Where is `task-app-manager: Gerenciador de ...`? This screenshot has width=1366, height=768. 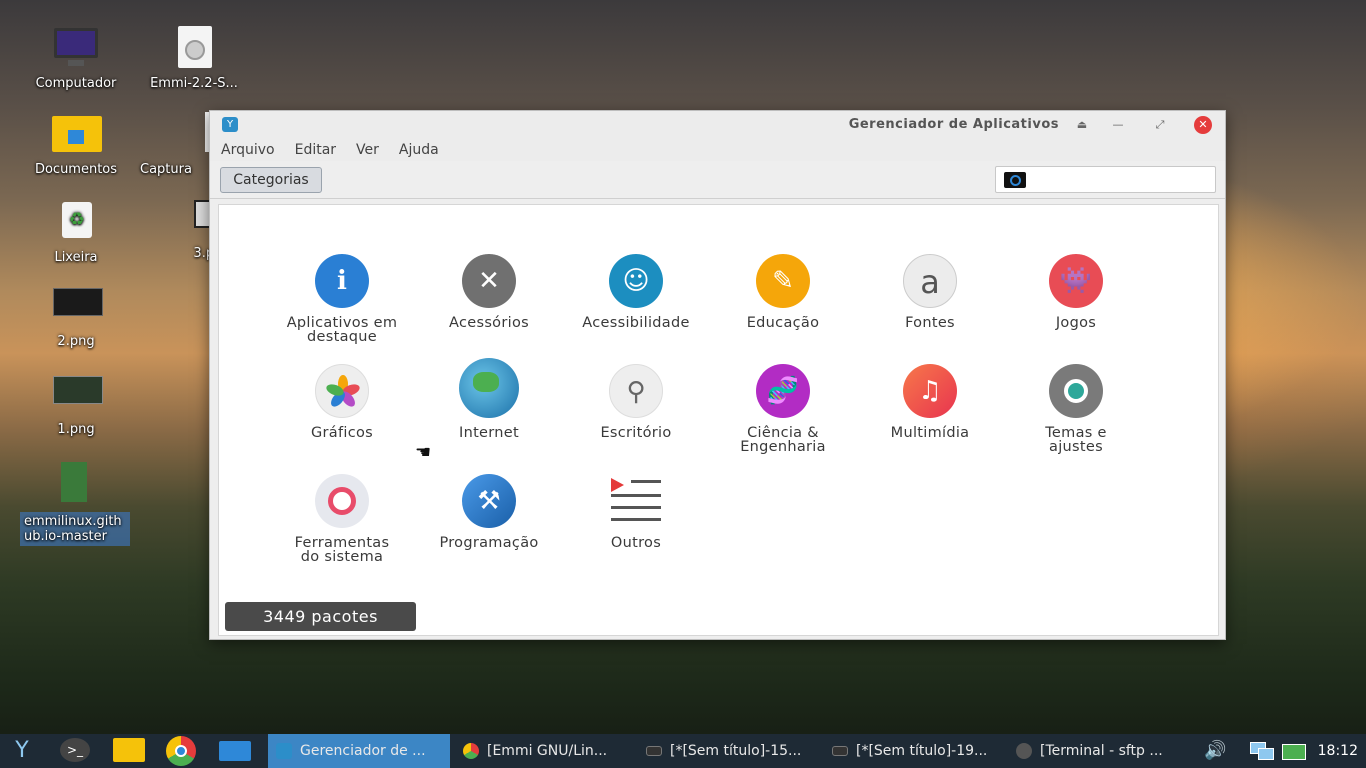 task-app-manager: Gerenciador de ... is located at coordinates (359, 751).